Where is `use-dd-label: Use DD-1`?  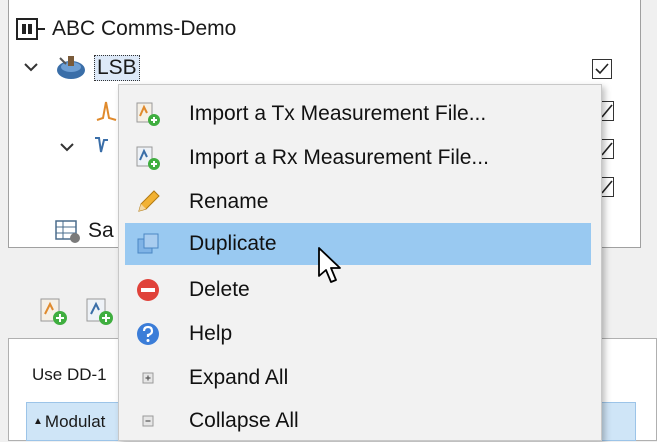
use-dd-label: Use DD-1 is located at coordinates (69, 374).